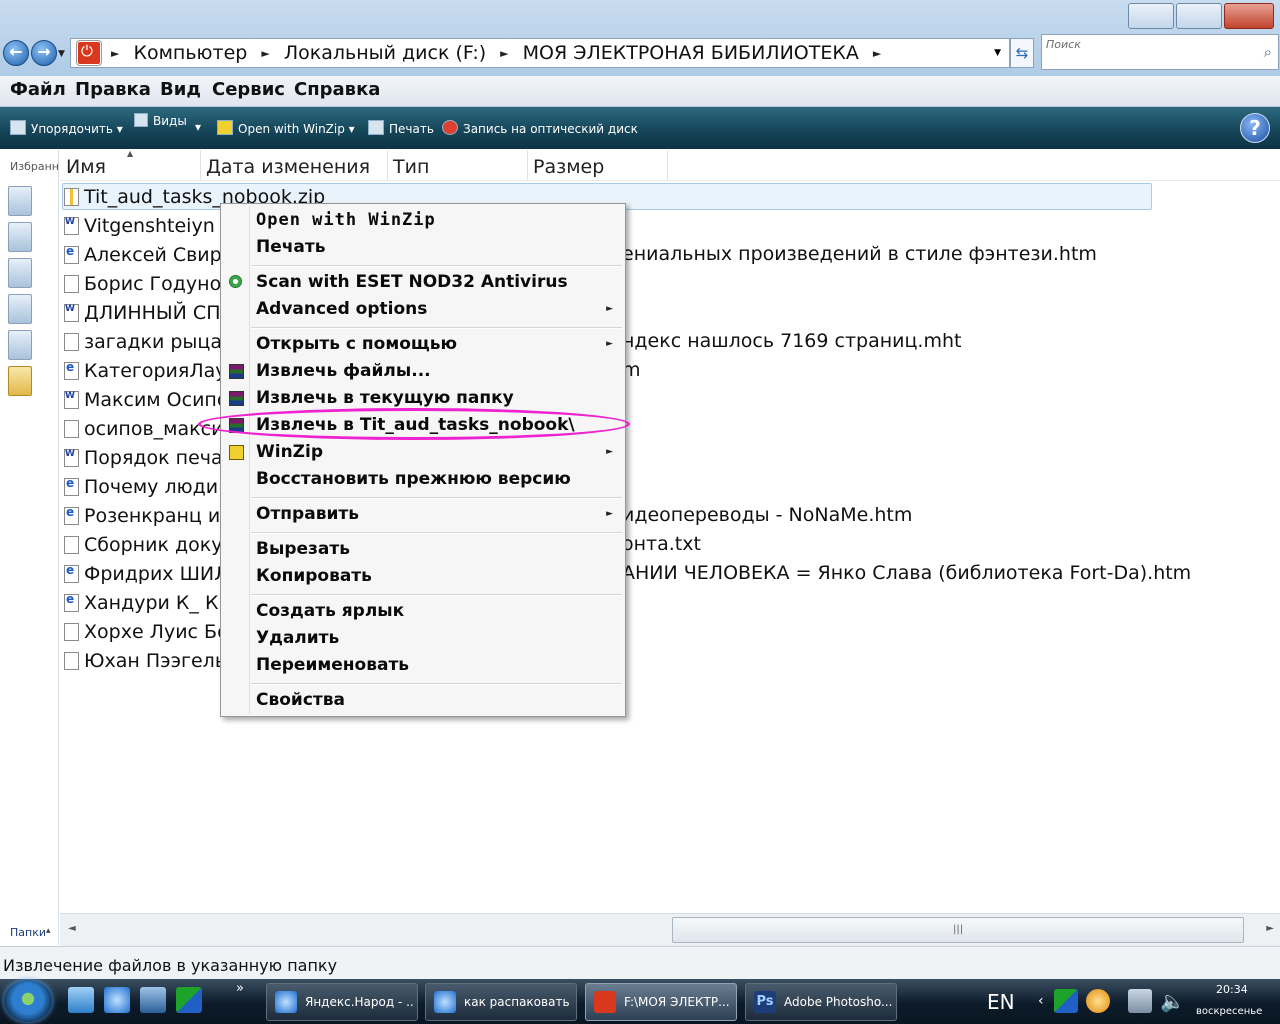 The image size is (1280, 1024). Describe the element at coordinates (286, 128) in the screenshot. I see `open-winzip-button: Open with WinZip ▾` at that location.